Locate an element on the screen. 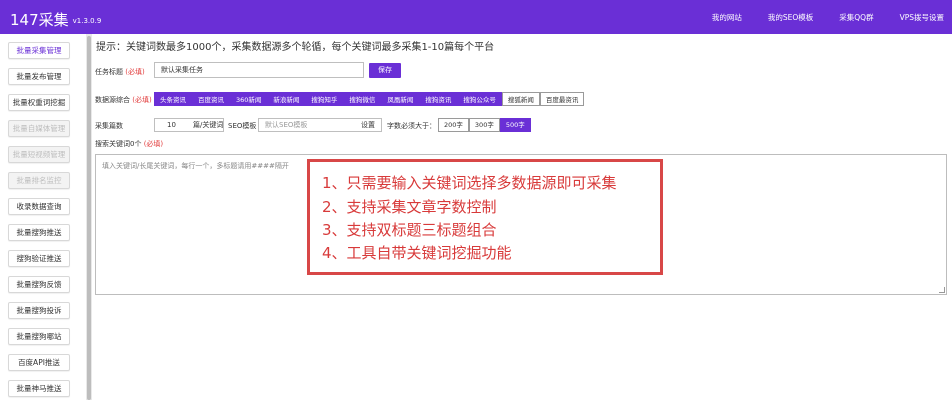 Image resolution: width=952 pixels, height=400 pixels. seo-setting-button: 设置 is located at coordinates (368, 125).